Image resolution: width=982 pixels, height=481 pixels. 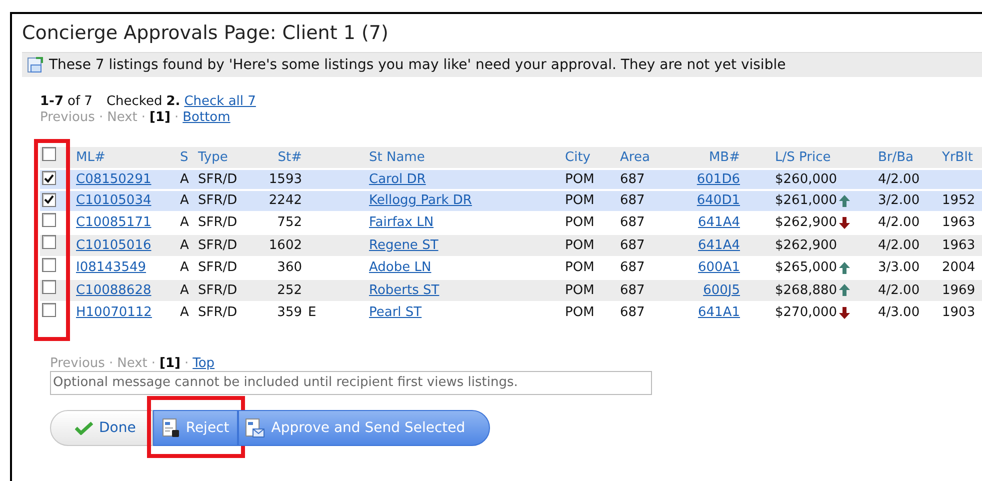 I want to click on street-number: 1593, so click(x=285, y=179).